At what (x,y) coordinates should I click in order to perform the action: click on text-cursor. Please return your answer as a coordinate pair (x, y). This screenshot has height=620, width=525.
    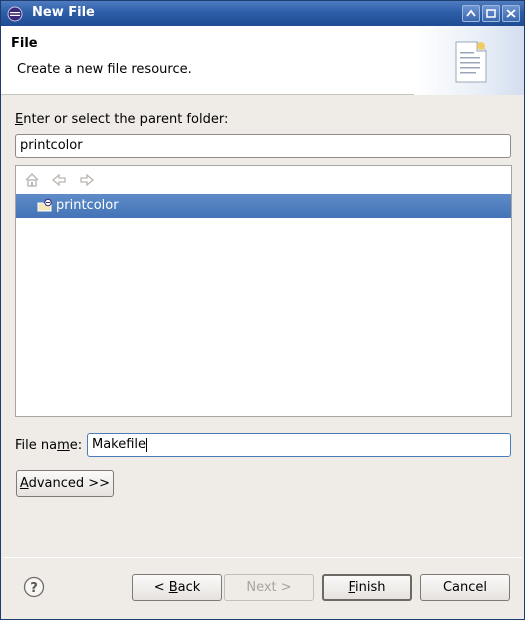
    Looking at the image, I should click on (147, 444).